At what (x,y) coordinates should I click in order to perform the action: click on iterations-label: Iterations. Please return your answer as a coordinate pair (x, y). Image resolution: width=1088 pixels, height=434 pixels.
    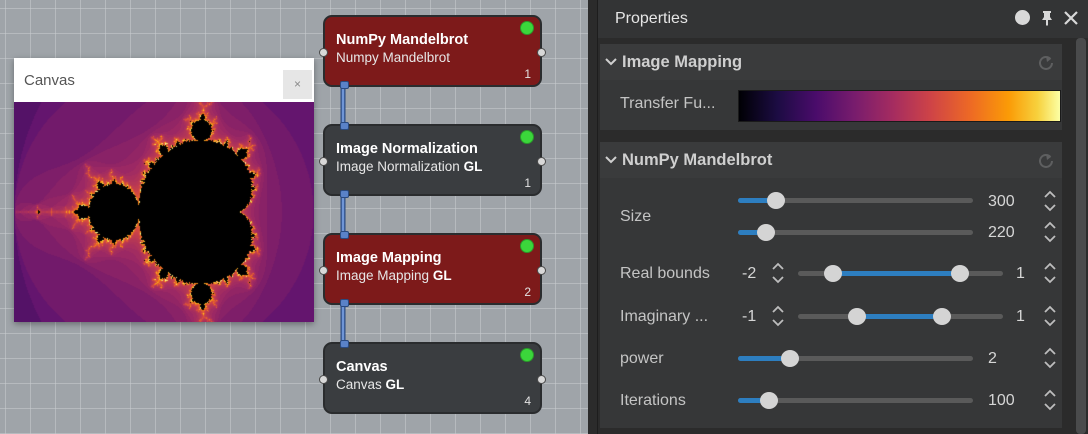
    Looking at the image, I should click on (653, 400).